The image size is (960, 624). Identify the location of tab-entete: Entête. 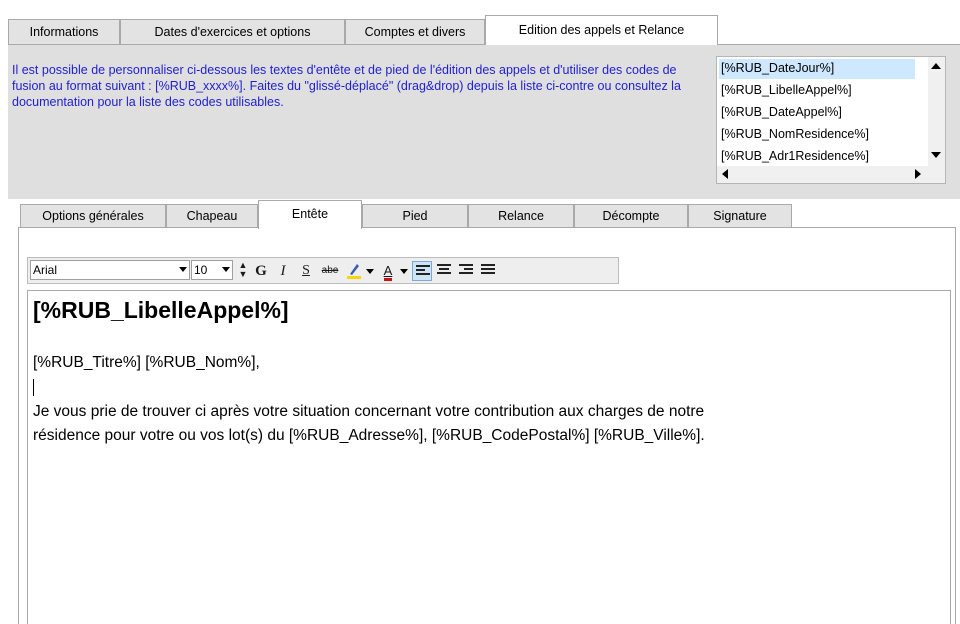
(310, 214).